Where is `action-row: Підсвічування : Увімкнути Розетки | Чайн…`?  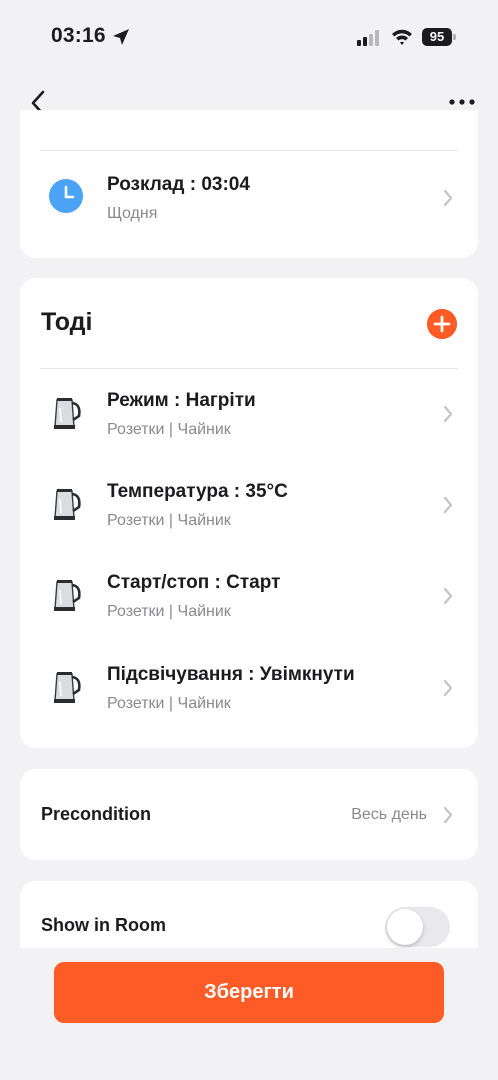
action-row: Підсвічування : Увімкнути Розетки | Чайн… is located at coordinates (249, 689).